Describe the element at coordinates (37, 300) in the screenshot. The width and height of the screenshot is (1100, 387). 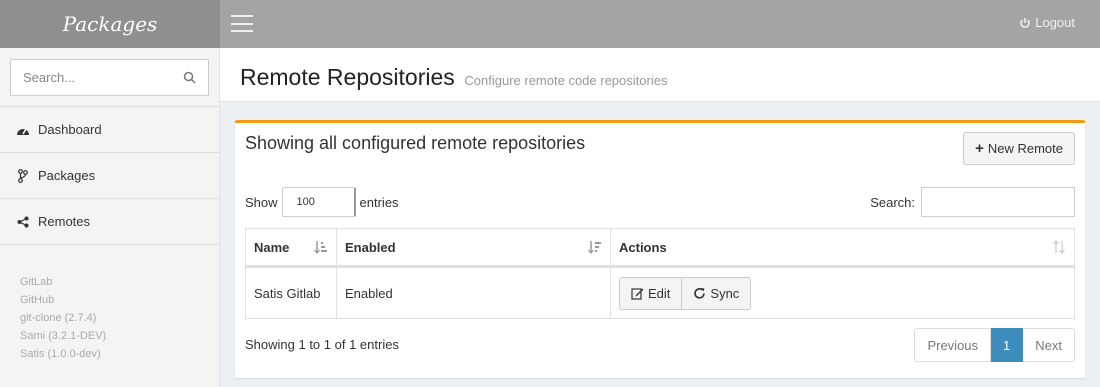
I see `version-item: GitHub` at that location.